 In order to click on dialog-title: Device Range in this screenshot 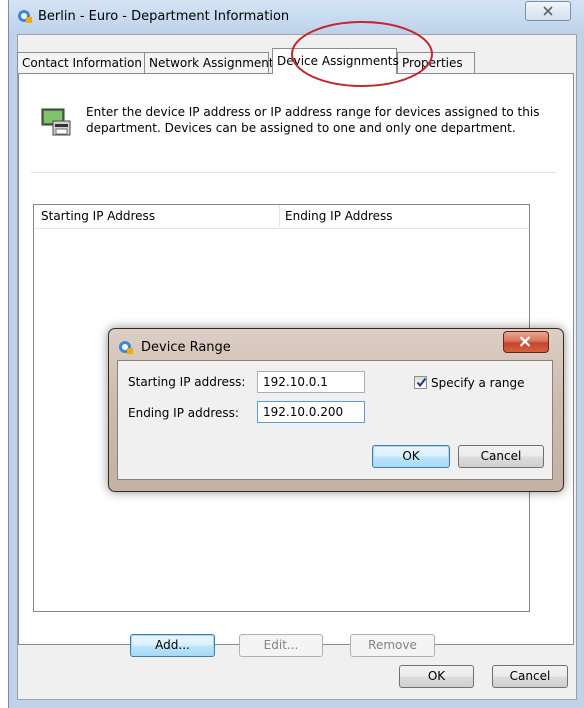, I will do `click(186, 347)`.